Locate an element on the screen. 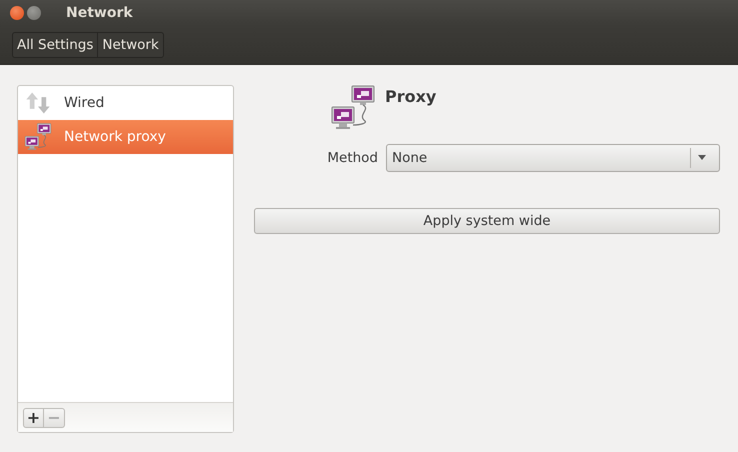 The image size is (738, 452). method-dropdown: None is located at coordinates (553, 158).